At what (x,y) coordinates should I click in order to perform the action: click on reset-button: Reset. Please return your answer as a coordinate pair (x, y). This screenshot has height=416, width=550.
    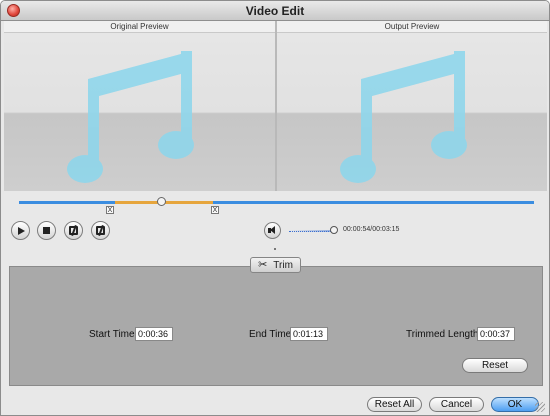
    Looking at the image, I should click on (495, 365).